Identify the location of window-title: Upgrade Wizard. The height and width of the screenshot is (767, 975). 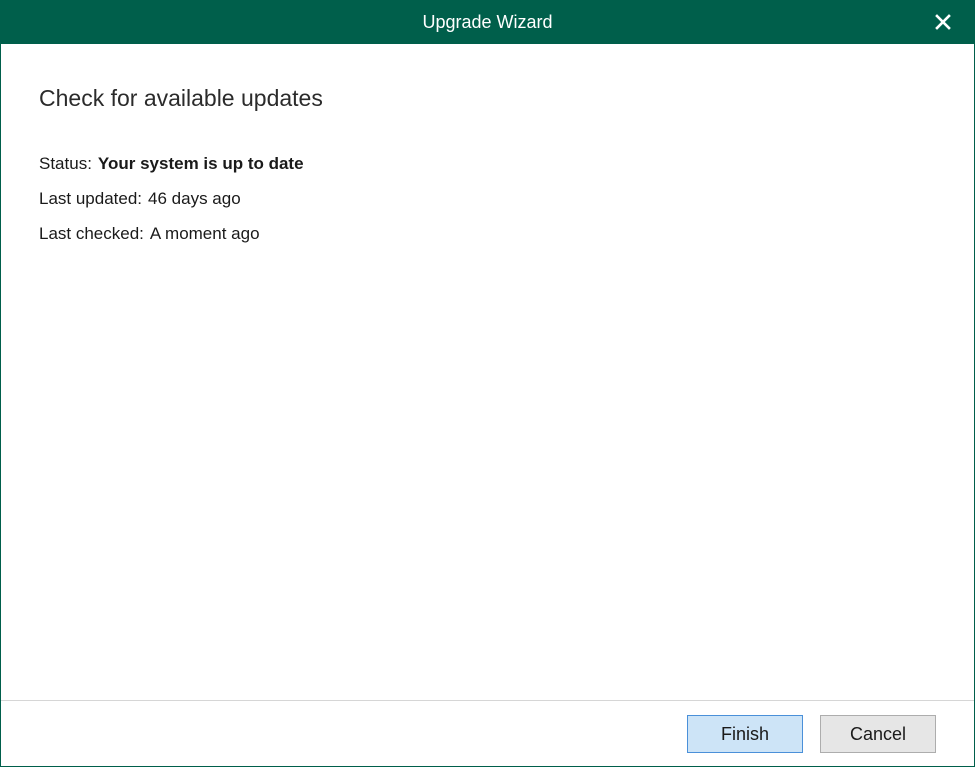
(487, 22).